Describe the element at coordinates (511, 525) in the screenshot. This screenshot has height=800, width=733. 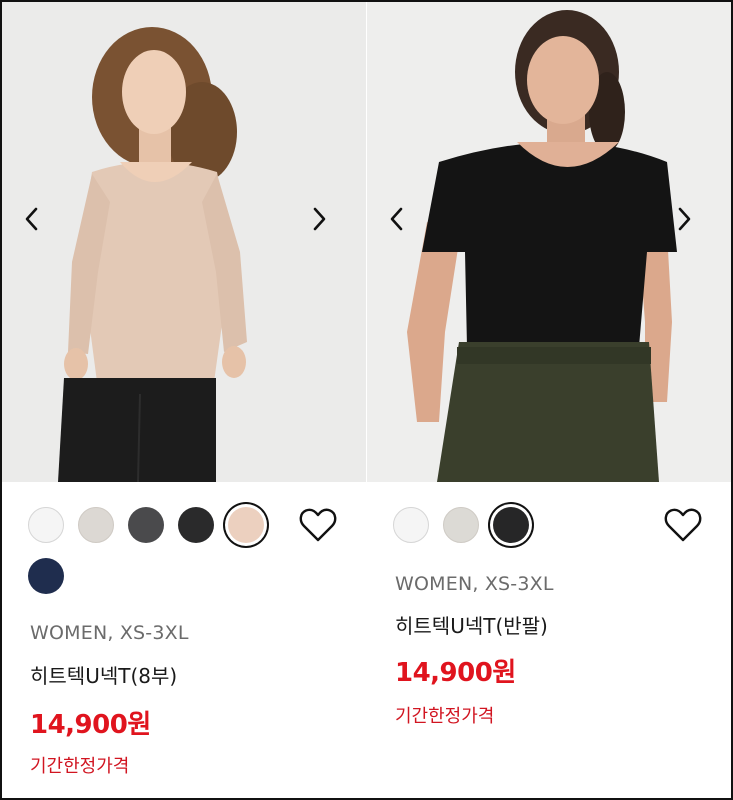
I see `swatch-black-selected` at that location.